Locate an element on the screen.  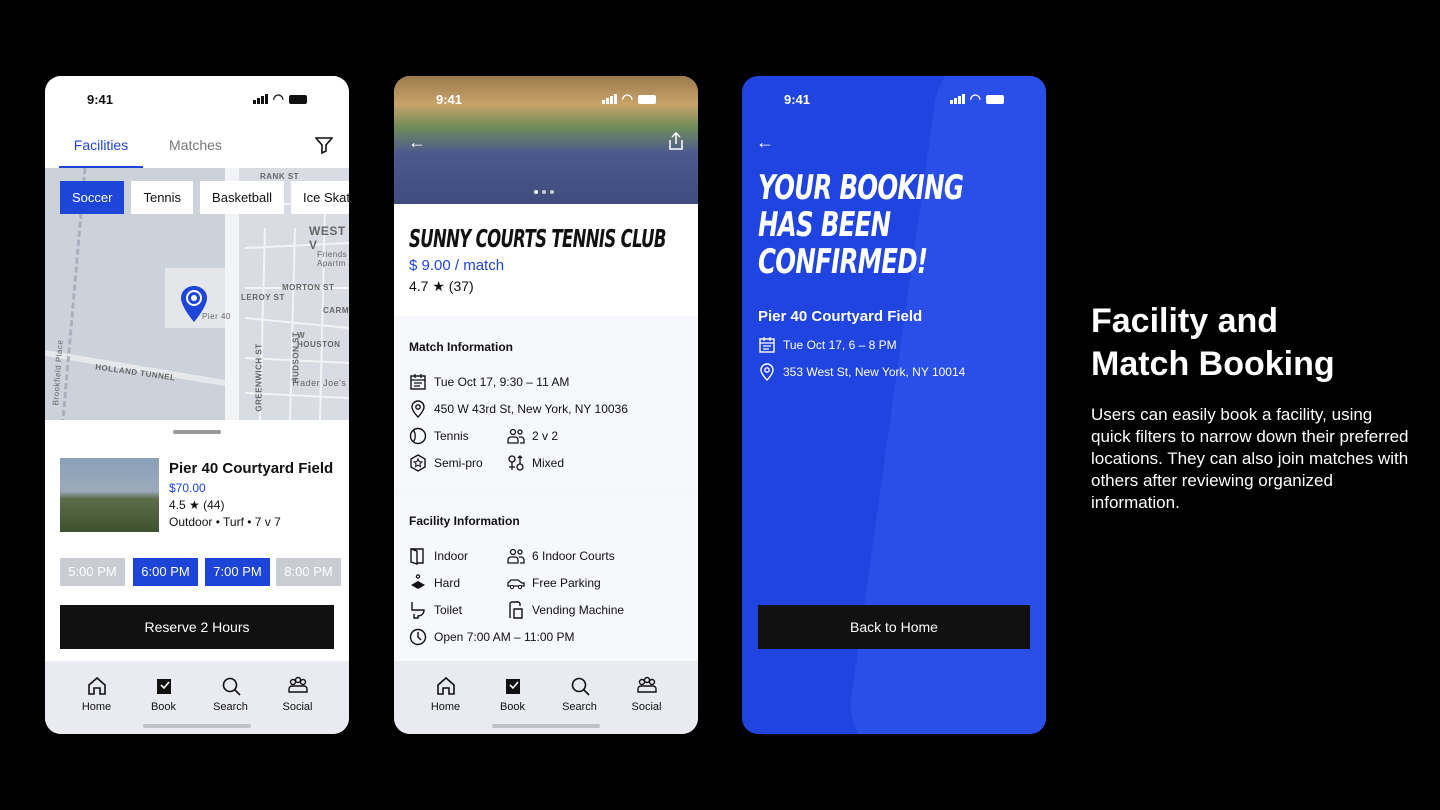
tennis-ball-icon is located at coordinates (418, 436).